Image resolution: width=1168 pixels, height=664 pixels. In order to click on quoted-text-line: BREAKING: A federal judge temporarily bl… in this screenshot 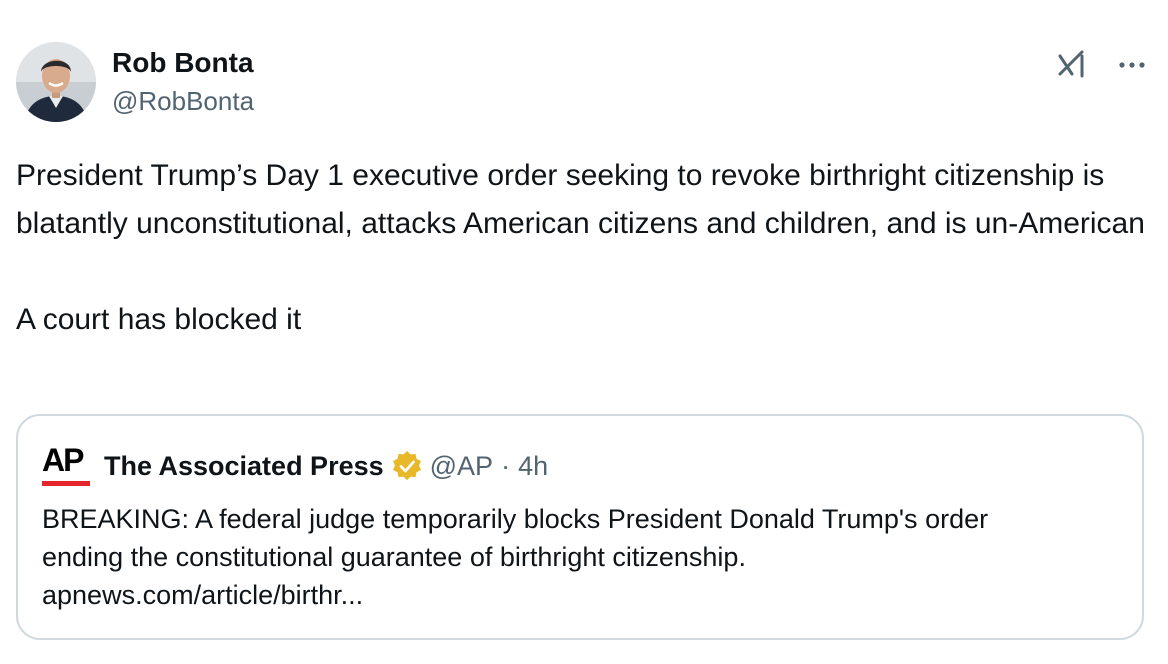, I will do `click(515, 519)`.